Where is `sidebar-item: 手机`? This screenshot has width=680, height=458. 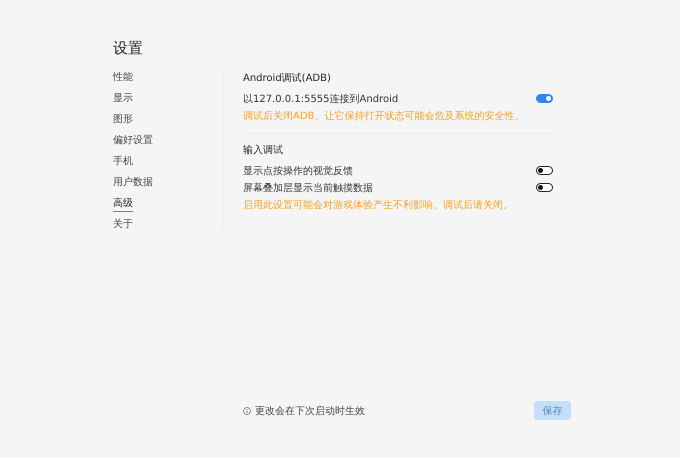
sidebar-item: 手机 is located at coordinates (123, 162).